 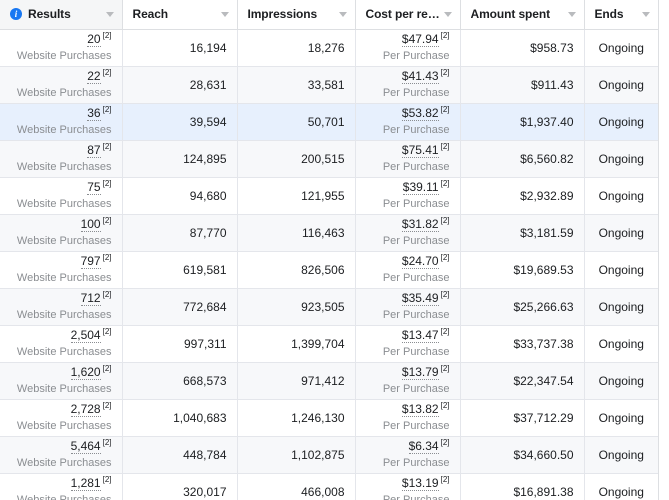 I want to click on cost-per-result-number: $6.34, so click(x=423, y=447).